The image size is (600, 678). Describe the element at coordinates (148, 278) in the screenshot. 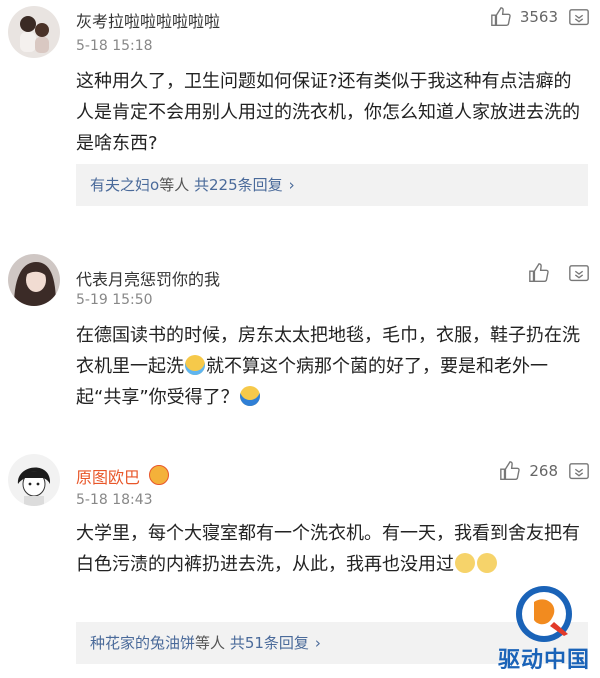

I see `username: 代表月亮惩罚你的我` at that location.